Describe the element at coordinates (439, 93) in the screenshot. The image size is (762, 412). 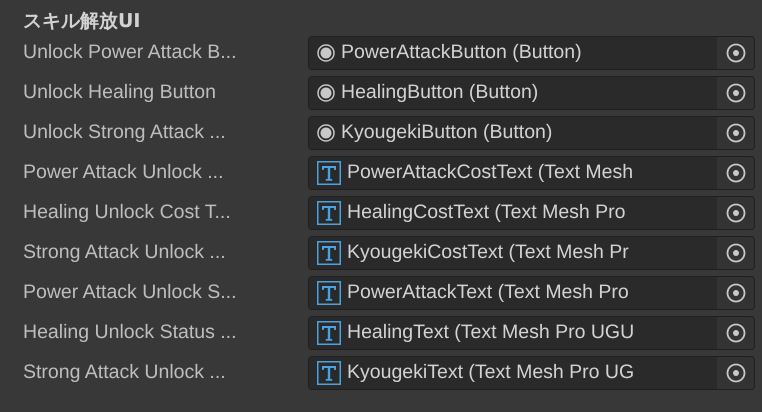
I see `field-value: HealingButton (Button)` at that location.